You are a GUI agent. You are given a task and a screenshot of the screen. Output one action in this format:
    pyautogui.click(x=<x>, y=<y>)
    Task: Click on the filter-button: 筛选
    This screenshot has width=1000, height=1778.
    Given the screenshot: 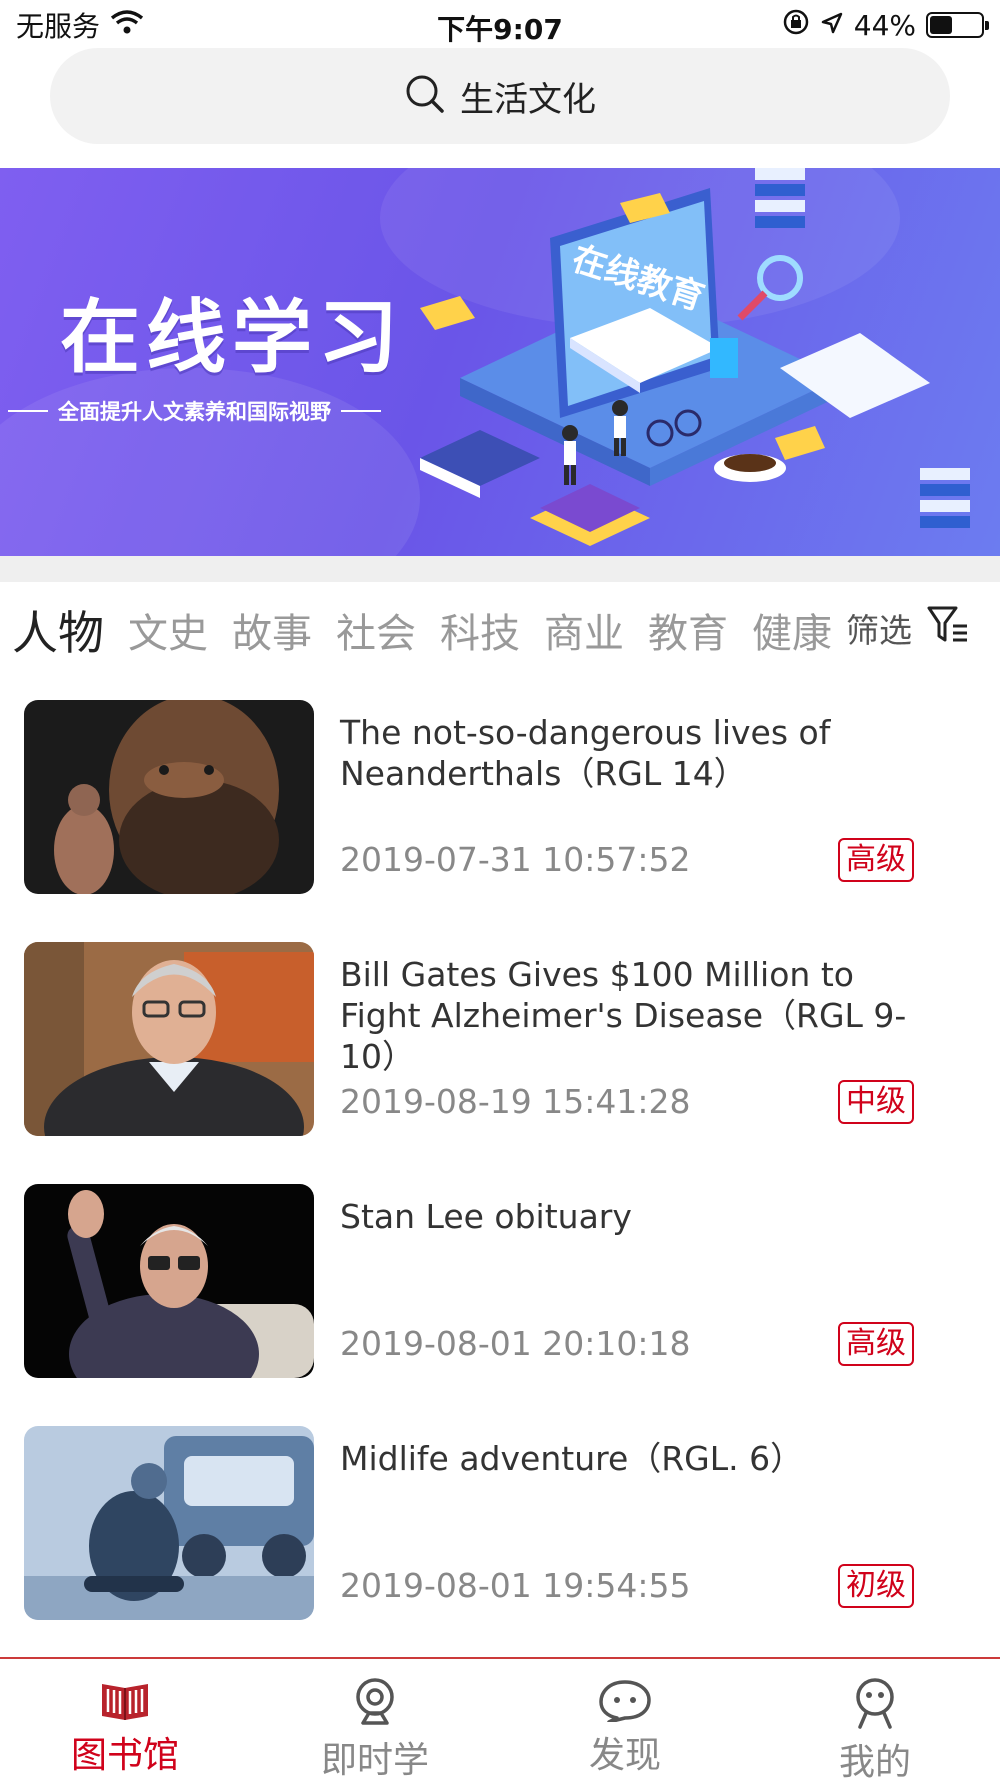 What is the action you would take?
    pyautogui.click(x=908, y=628)
    